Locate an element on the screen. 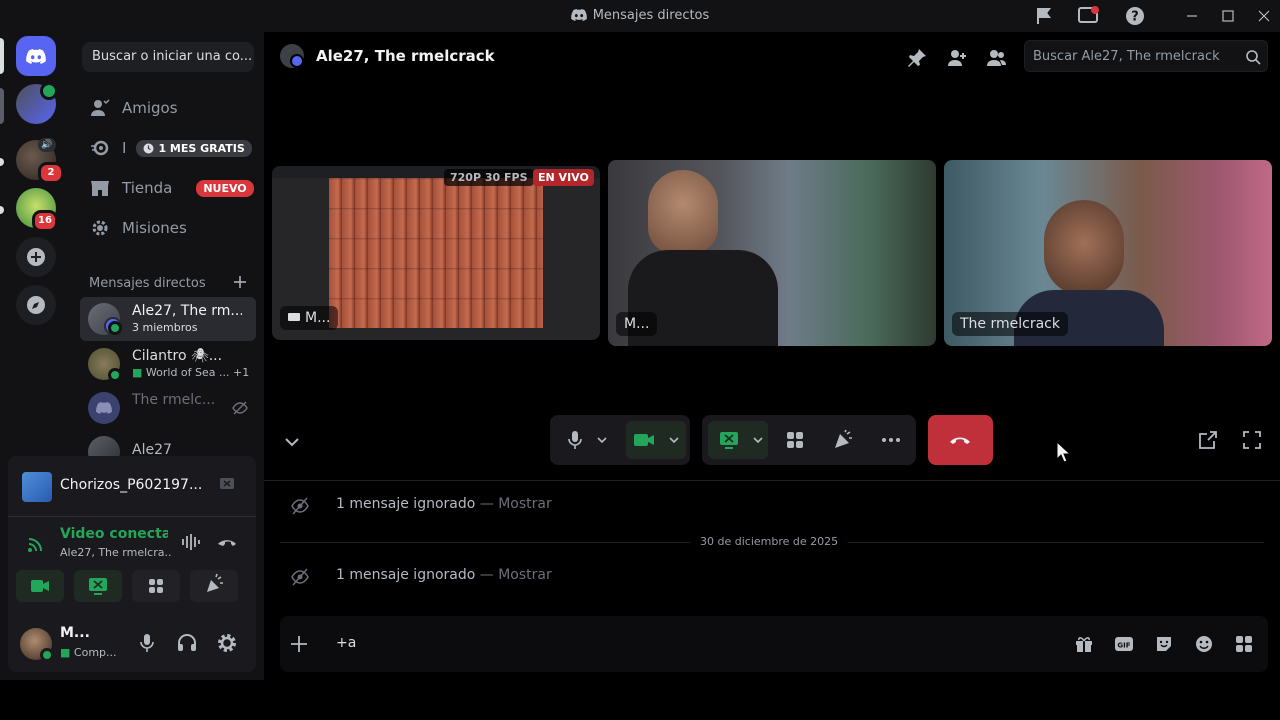  add-server-button is located at coordinates (36, 257).